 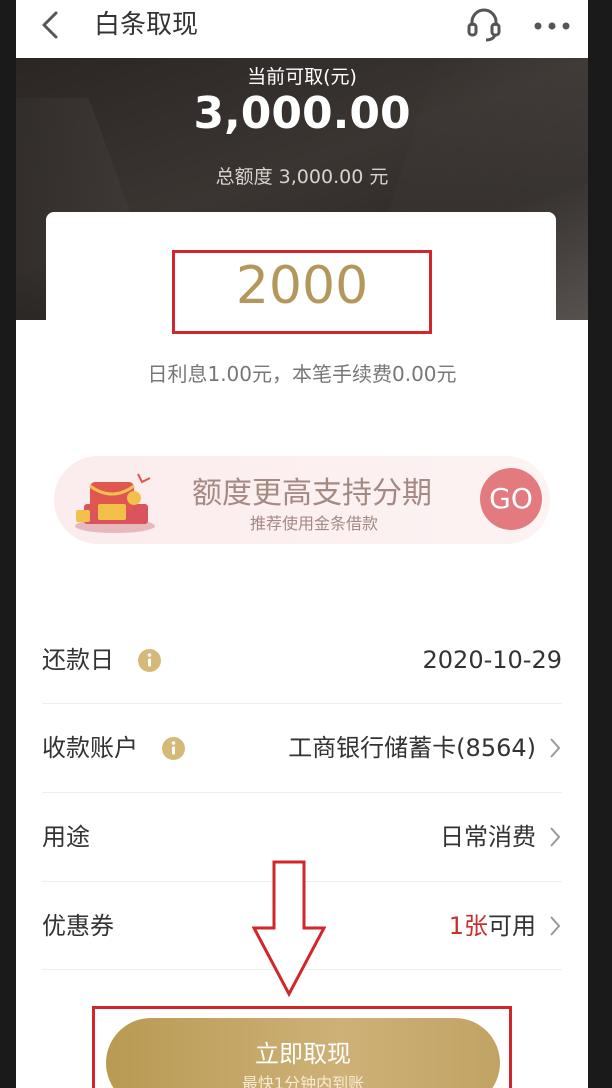 I want to click on coupon-count: 1张, so click(x=468, y=926).